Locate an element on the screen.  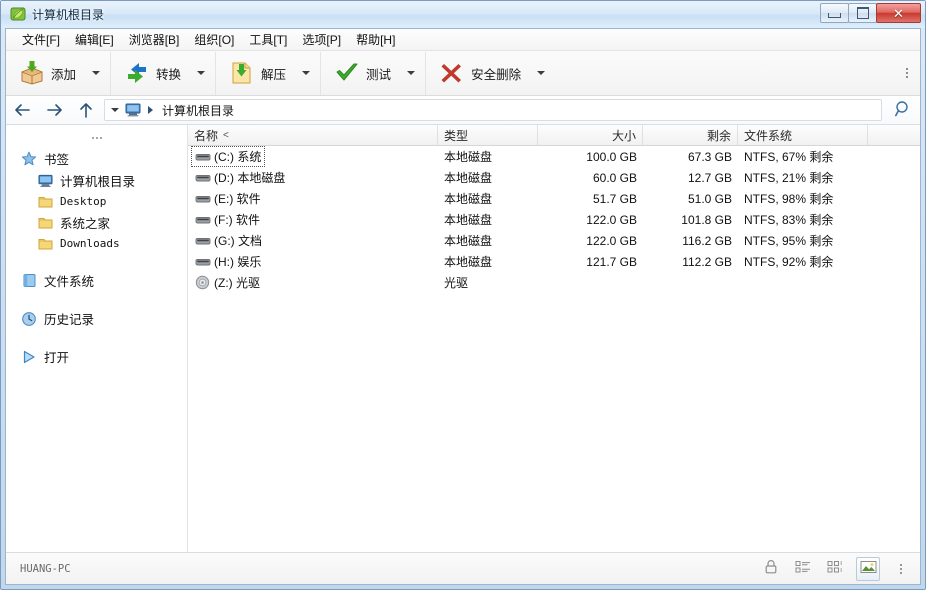
search-button is located at coordinates (903, 110).